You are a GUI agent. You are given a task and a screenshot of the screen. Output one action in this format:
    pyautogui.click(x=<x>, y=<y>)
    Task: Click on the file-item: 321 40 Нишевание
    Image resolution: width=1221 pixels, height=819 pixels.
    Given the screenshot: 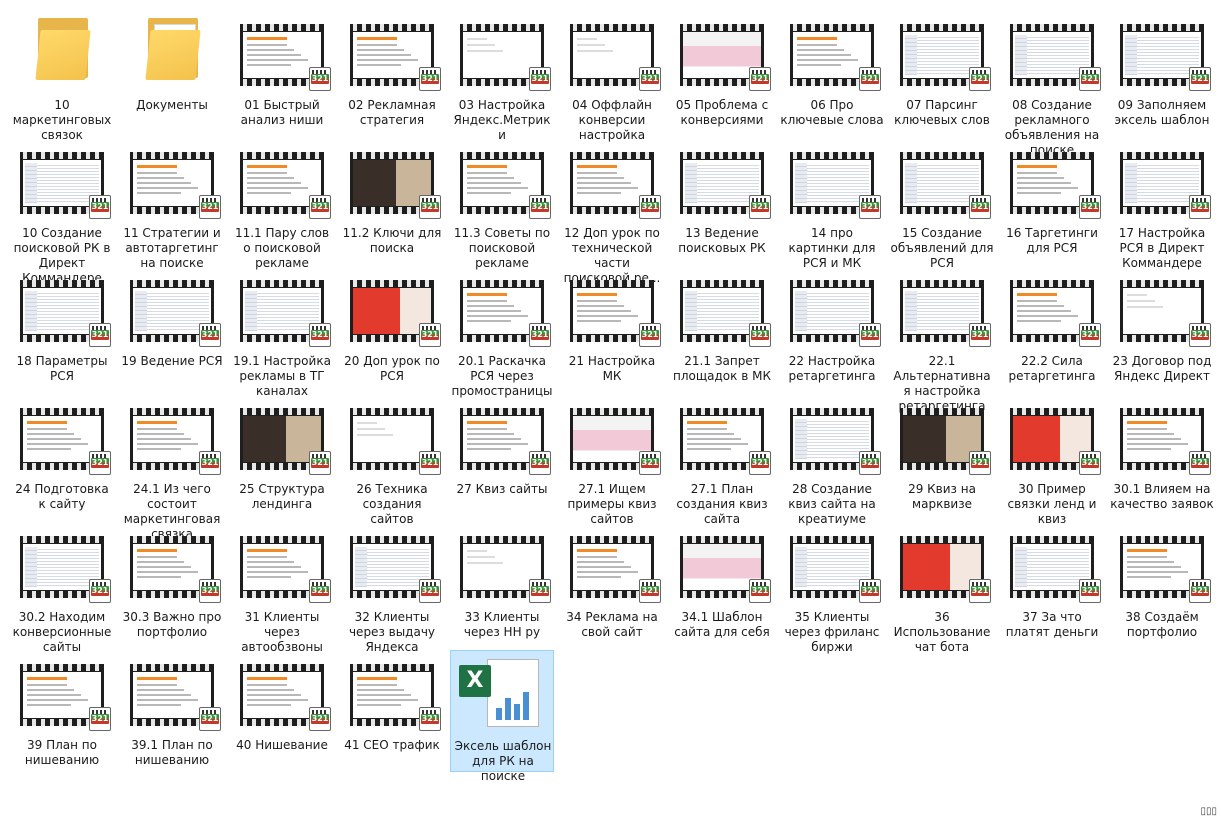 What is the action you would take?
    pyautogui.click(x=282, y=711)
    